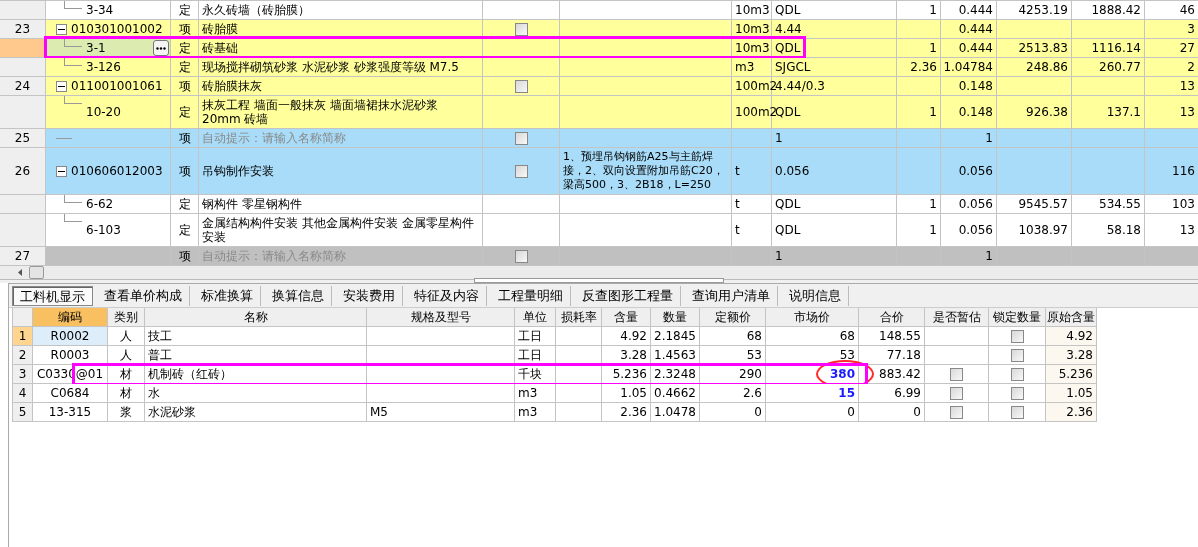  I want to click on content-cell: 3.28, so click(626, 355).